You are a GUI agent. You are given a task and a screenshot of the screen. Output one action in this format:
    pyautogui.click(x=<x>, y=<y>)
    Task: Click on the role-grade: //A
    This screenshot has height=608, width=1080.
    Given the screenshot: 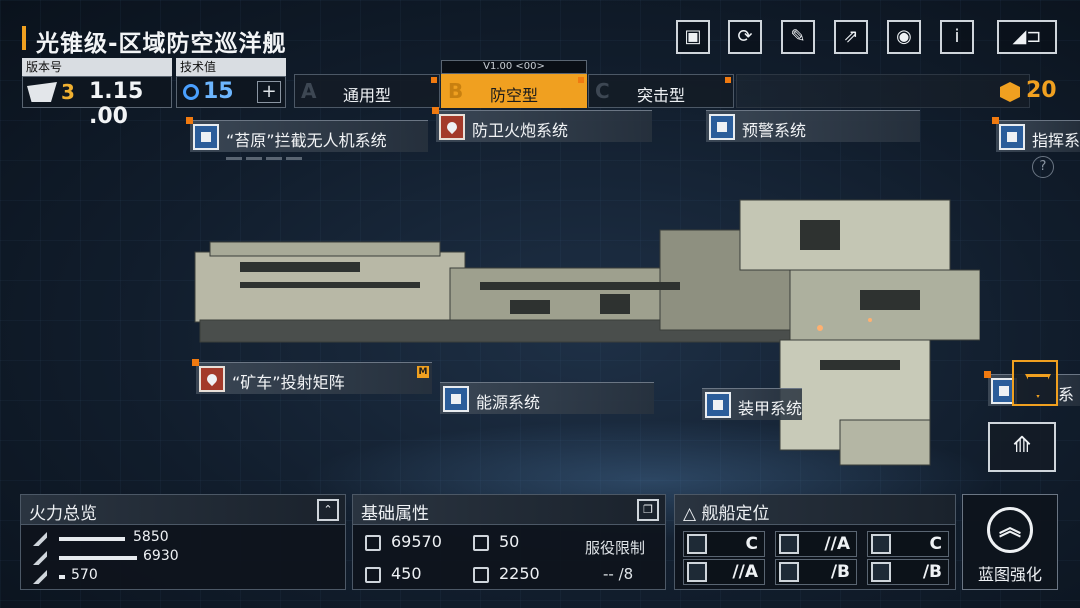 What is the action you would take?
    pyautogui.click(x=745, y=572)
    